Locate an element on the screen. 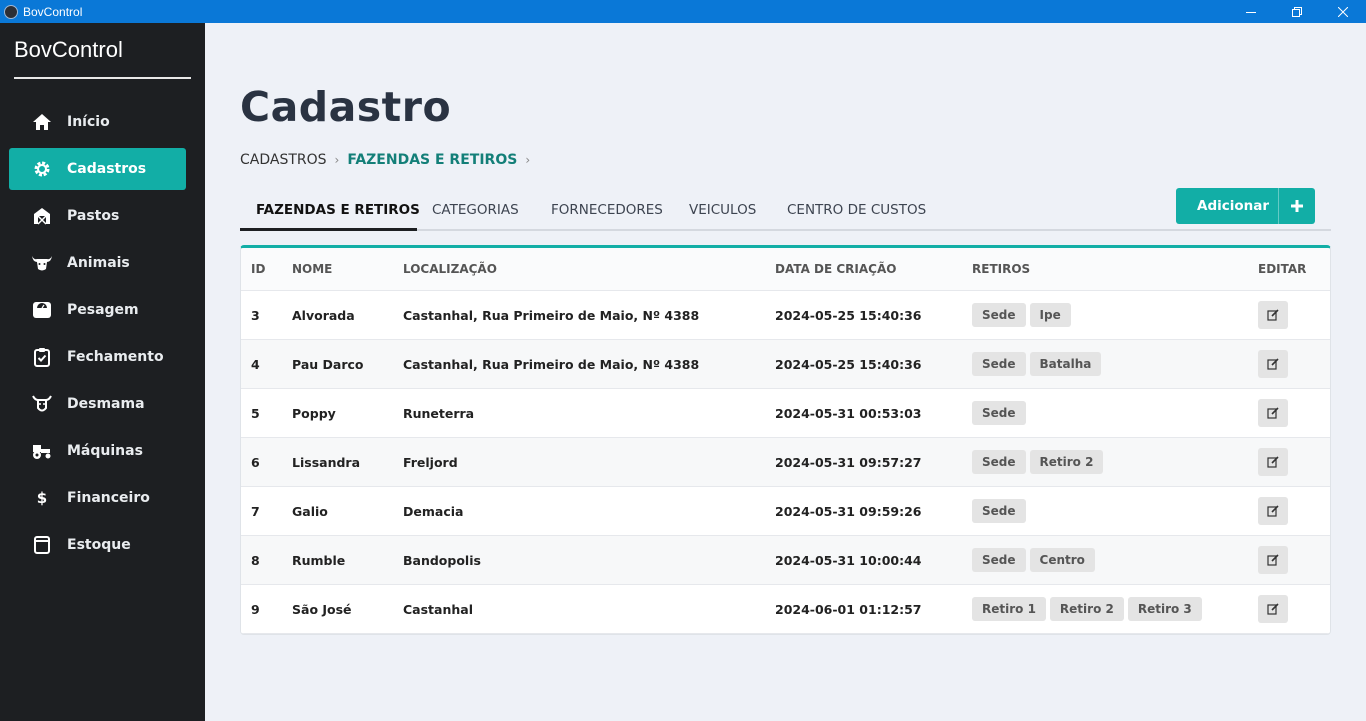 The width and height of the screenshot is (1366, 721). cell-data-criacao: 2024-05-31 10:00:44 is located at coordinates (848, 560).